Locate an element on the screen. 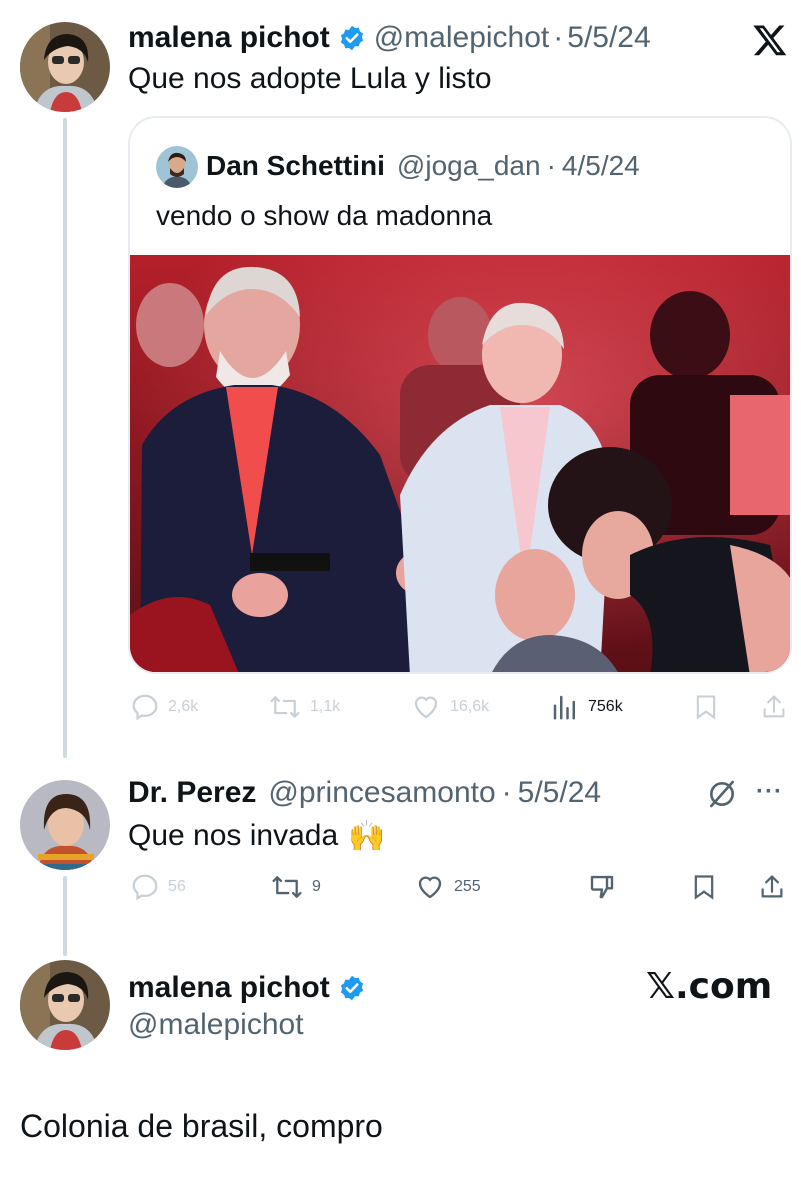 The height and width of the screenshot is (1195, 801). x-logo-icon is located at coordinates (770, 40).